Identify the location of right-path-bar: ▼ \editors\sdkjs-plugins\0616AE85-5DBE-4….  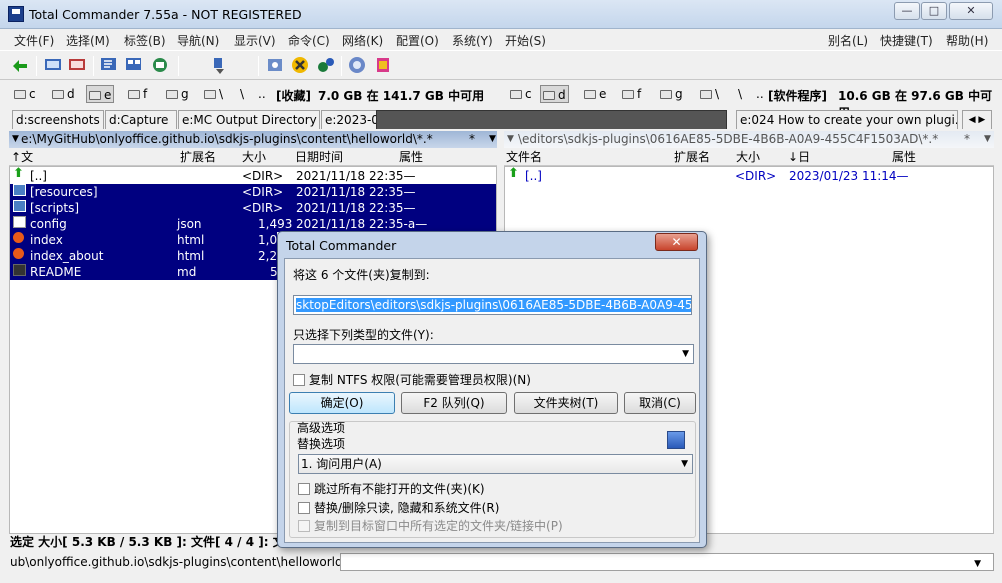
(749, 139).